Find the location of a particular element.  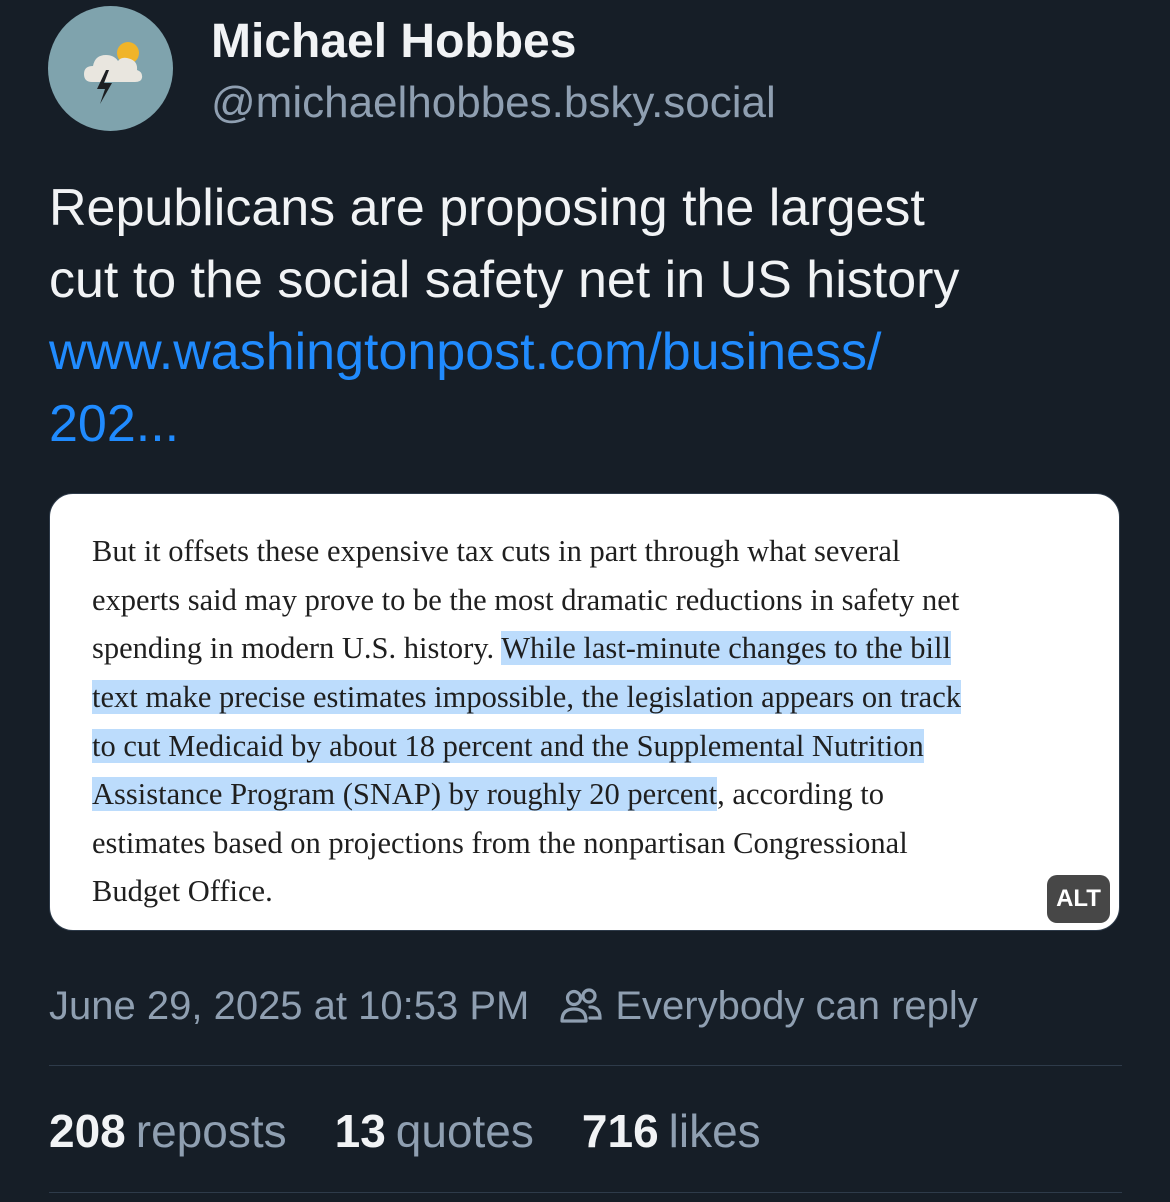

people-icon is located at coordinates (581, 1006).